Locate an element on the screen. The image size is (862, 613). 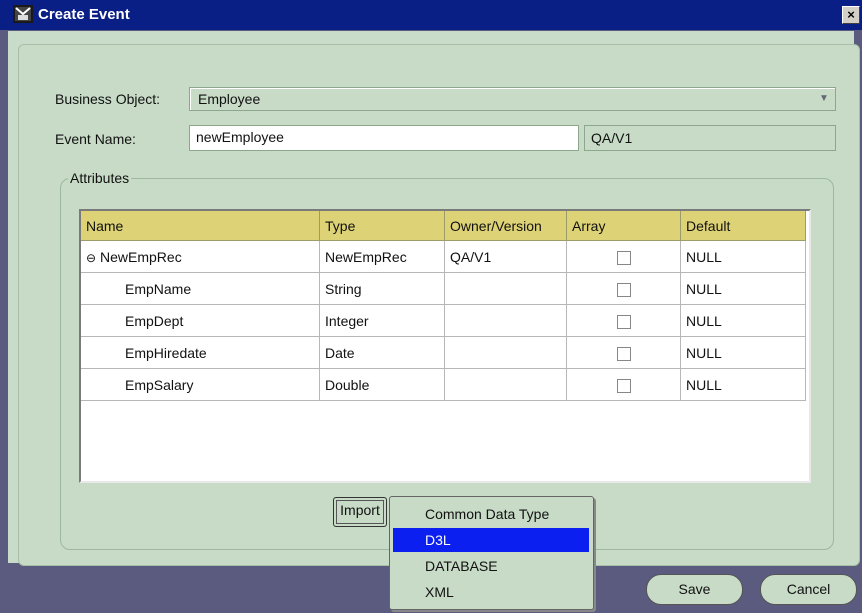
name-cell: EmpDept is located at coordinates (200, 320).